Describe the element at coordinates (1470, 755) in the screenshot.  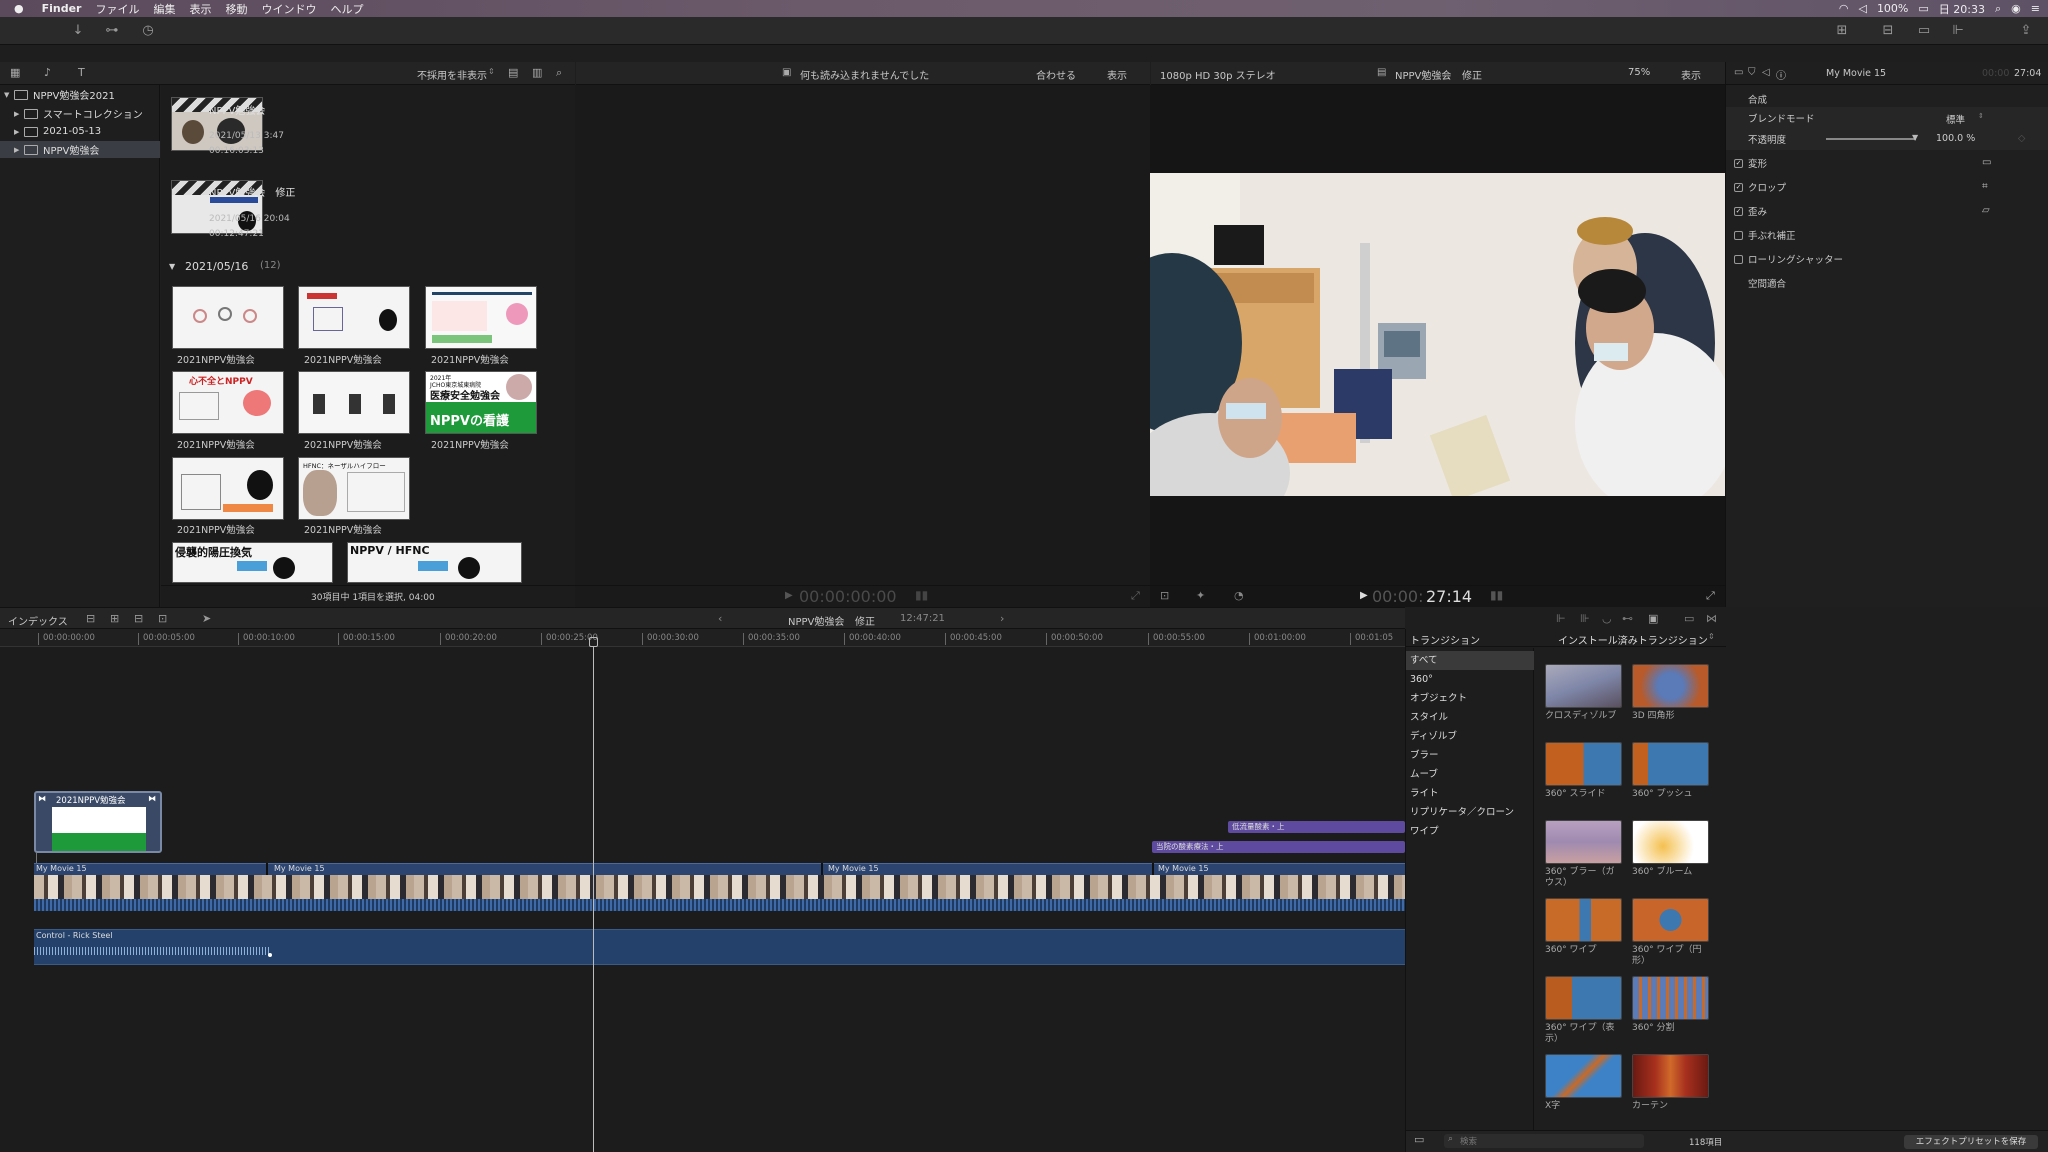
I see `category-blurs: ブラー` at that location.